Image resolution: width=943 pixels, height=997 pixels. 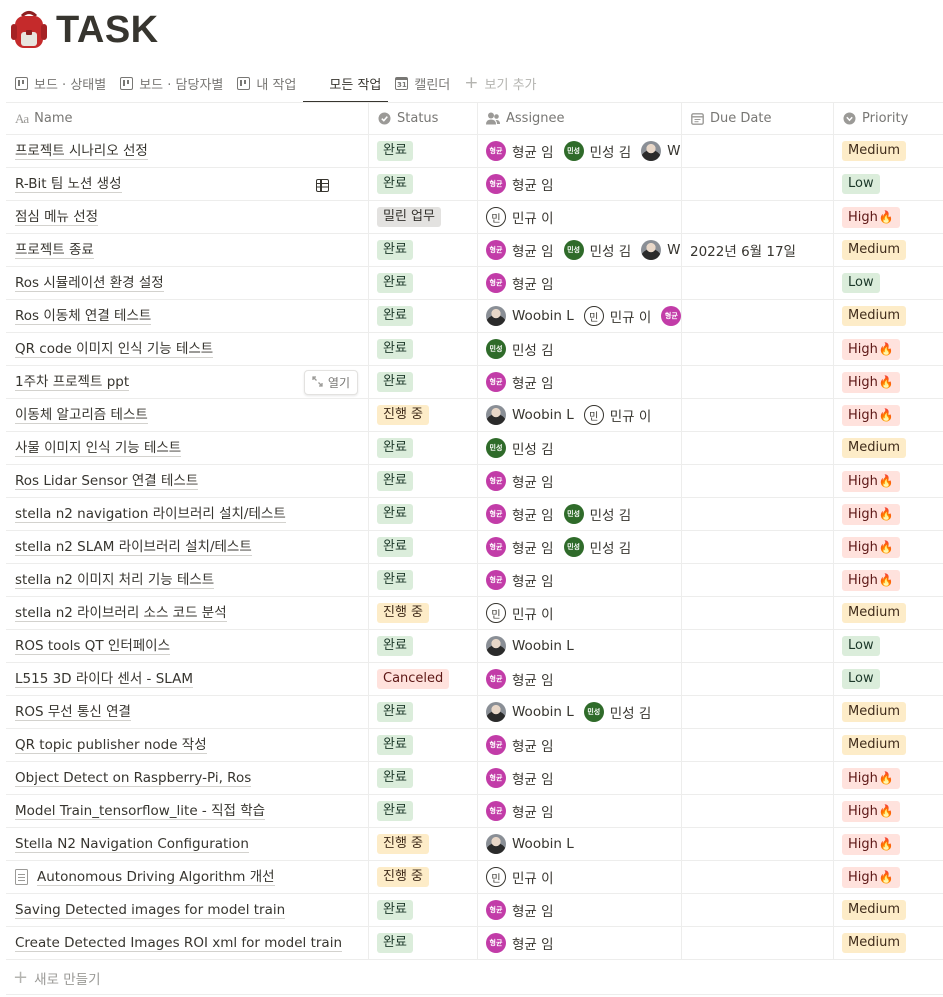 I want to click on table-row: stella n2 이미지 처리 기능 테스트 완료 형균 형균 임 High🔥, so click(x=474, y=580).